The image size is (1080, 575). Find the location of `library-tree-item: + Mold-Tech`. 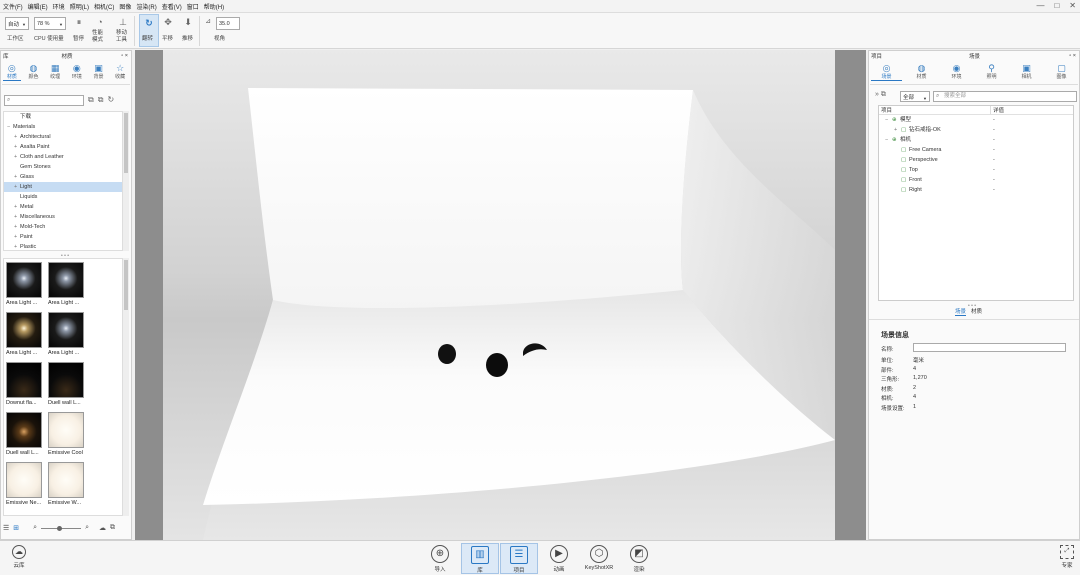

library-tree-item: + Mold-Tech is located at coordinates (63, 227).